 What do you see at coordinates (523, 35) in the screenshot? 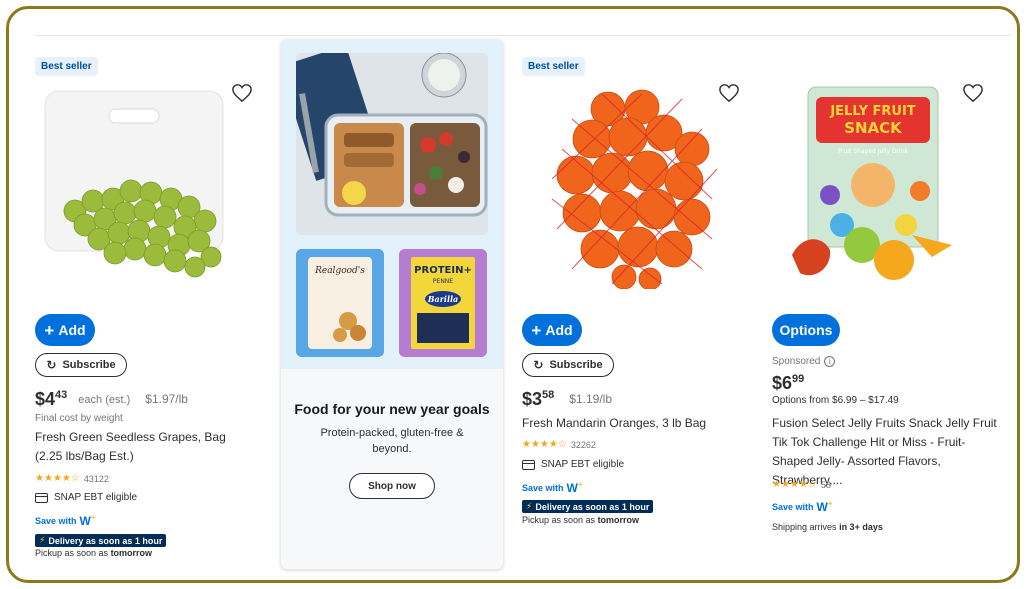
I see `divider` at bounding box center [523, 35].